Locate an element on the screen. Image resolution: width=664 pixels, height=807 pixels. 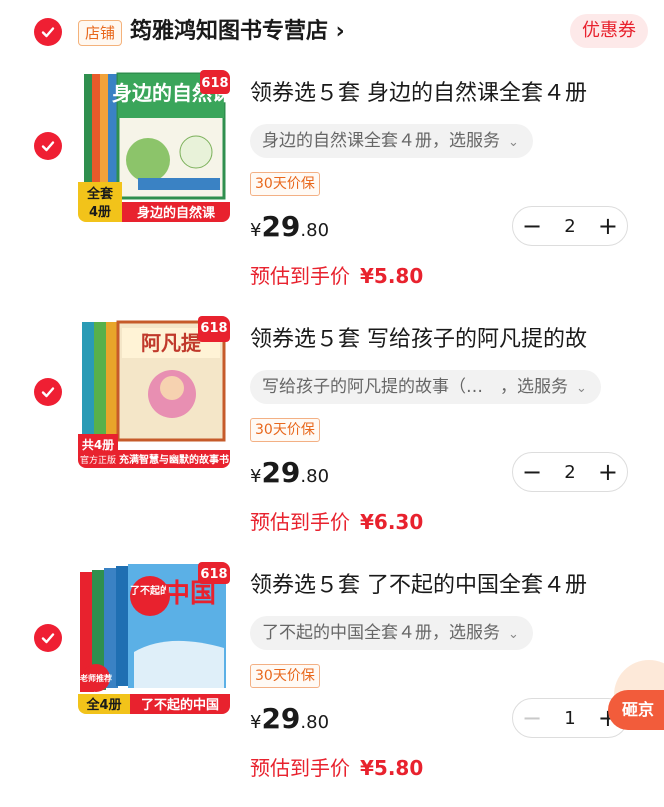
book-cover-nature: 身边的自然课 618 全套 4册 身边的自然课 is located at coordinates (154, 146).